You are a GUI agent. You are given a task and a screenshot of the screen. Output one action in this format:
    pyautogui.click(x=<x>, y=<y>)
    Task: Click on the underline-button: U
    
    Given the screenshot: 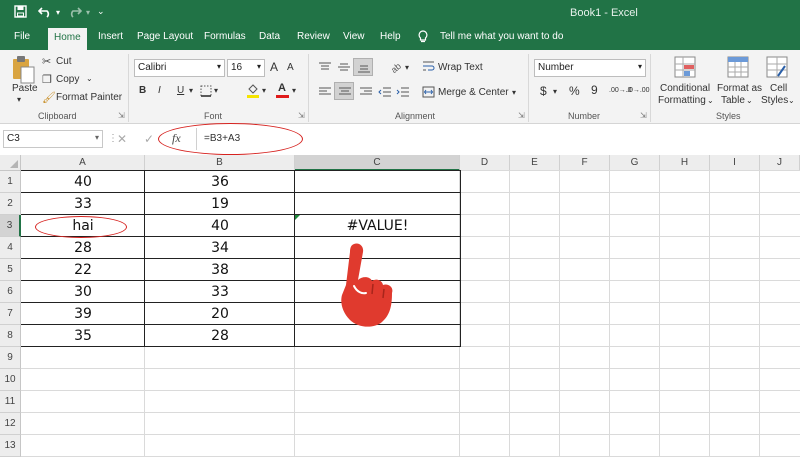 What is the action you would take?
    pyautogui.click(x=180, y=90)
    